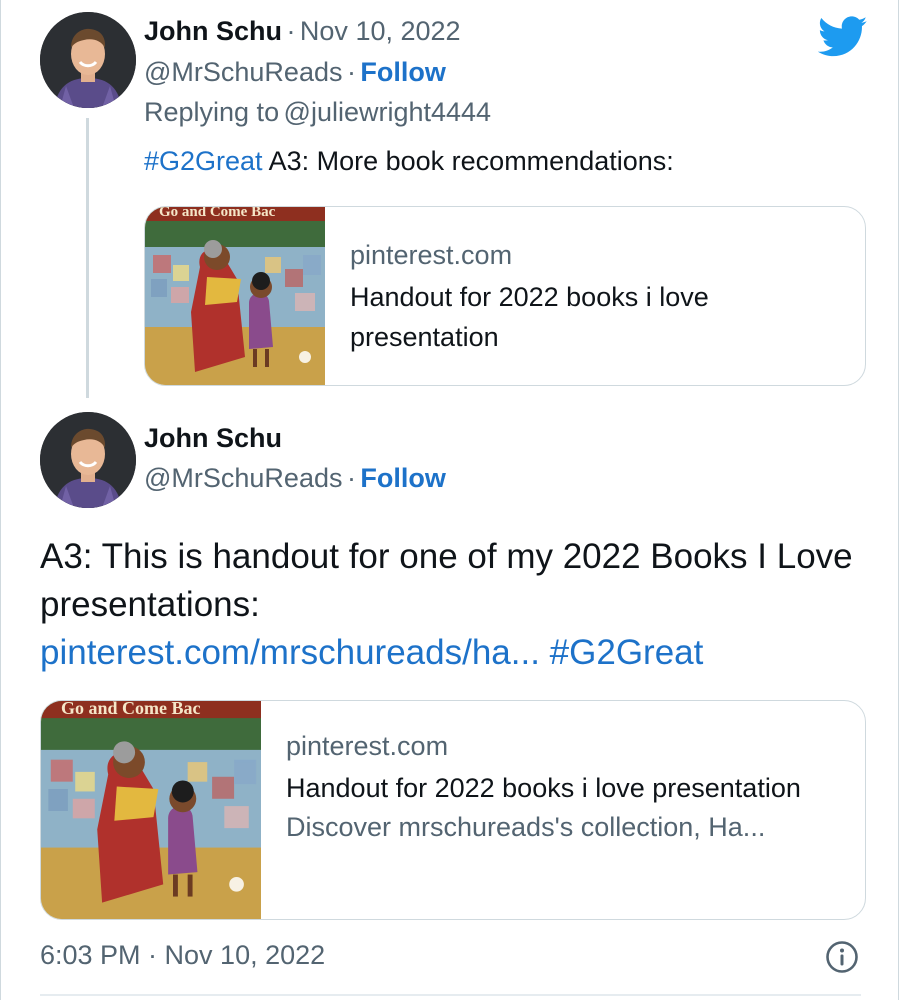 The width and height of the screenshot is (901, 1000). I want to click on thread-line, so click(87, 258).